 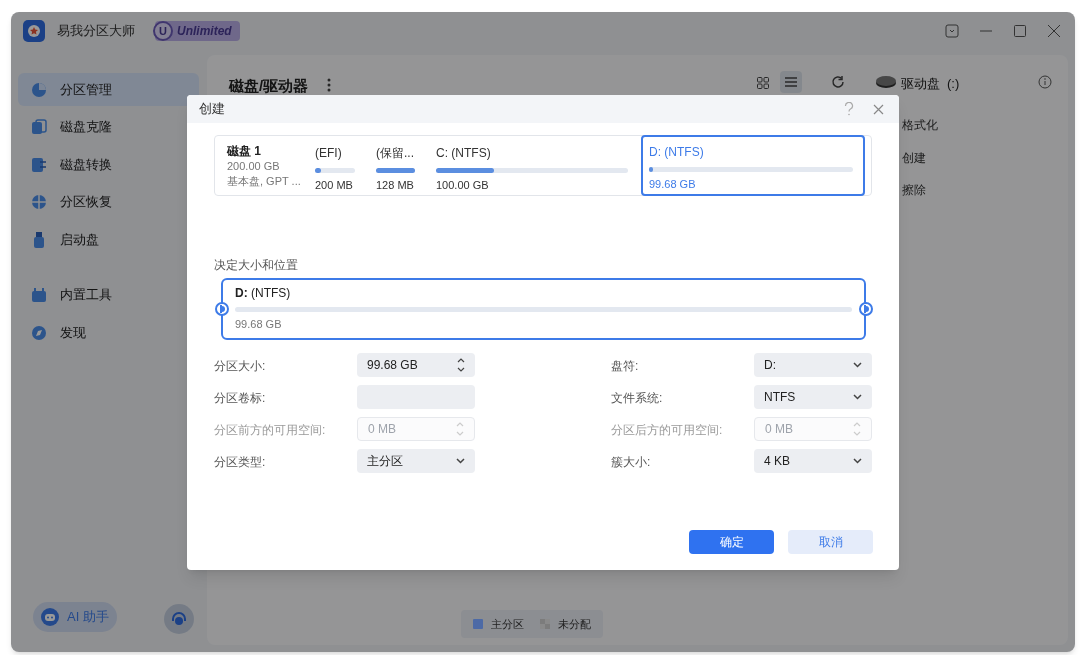 I want to click on cancel-button: 取消, so click(x=830, y=542).